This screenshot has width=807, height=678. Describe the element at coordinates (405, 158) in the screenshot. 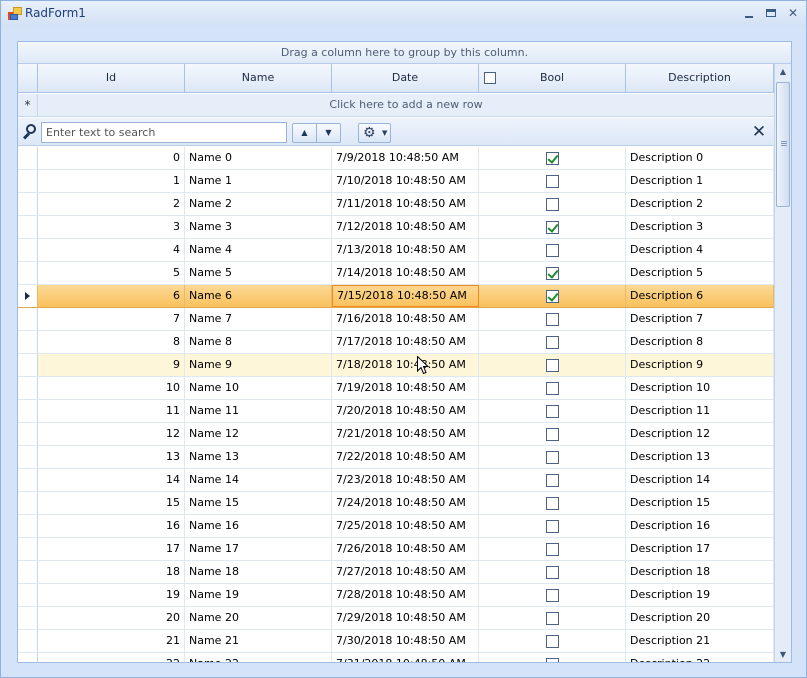

I see `cell-date: 7/9/2018 10:48:50 AM` at that location.